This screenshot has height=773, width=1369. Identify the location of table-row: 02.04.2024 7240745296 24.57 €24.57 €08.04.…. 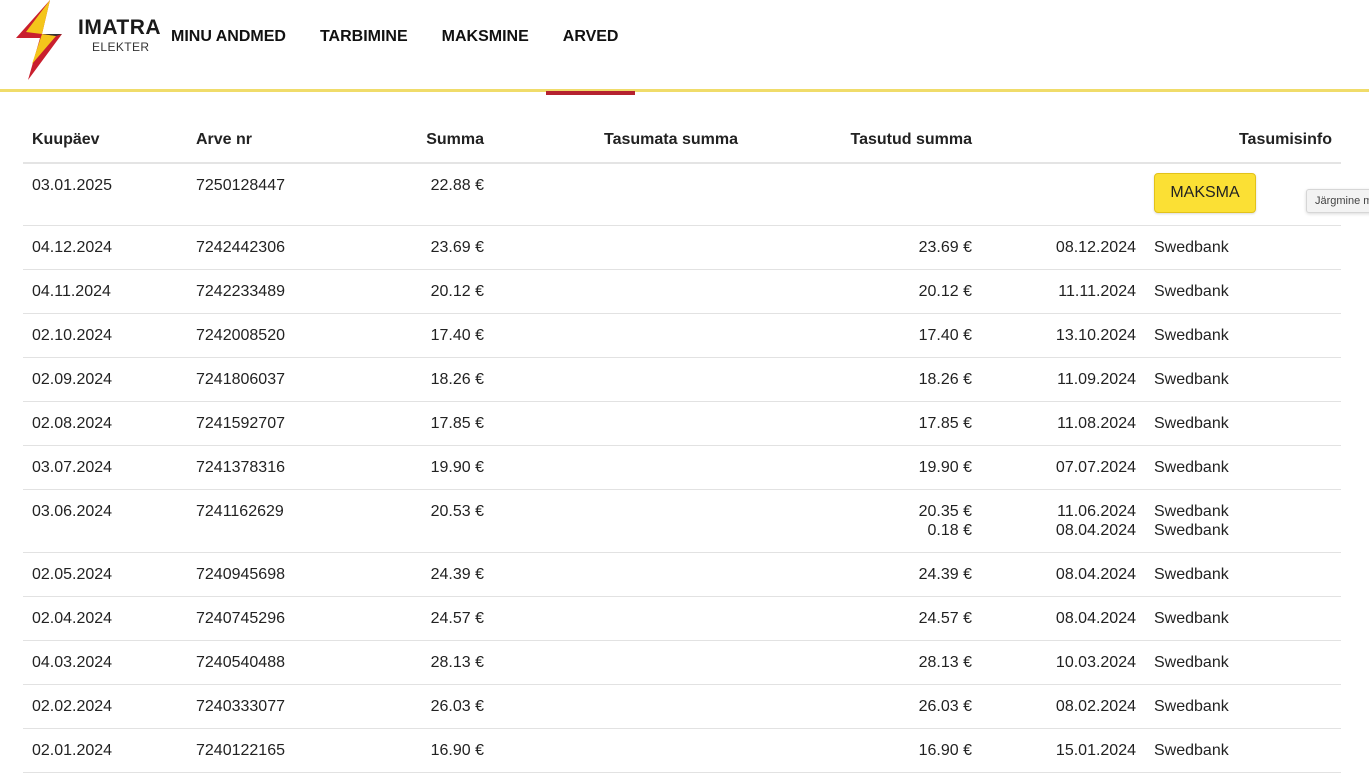
(682, 618).